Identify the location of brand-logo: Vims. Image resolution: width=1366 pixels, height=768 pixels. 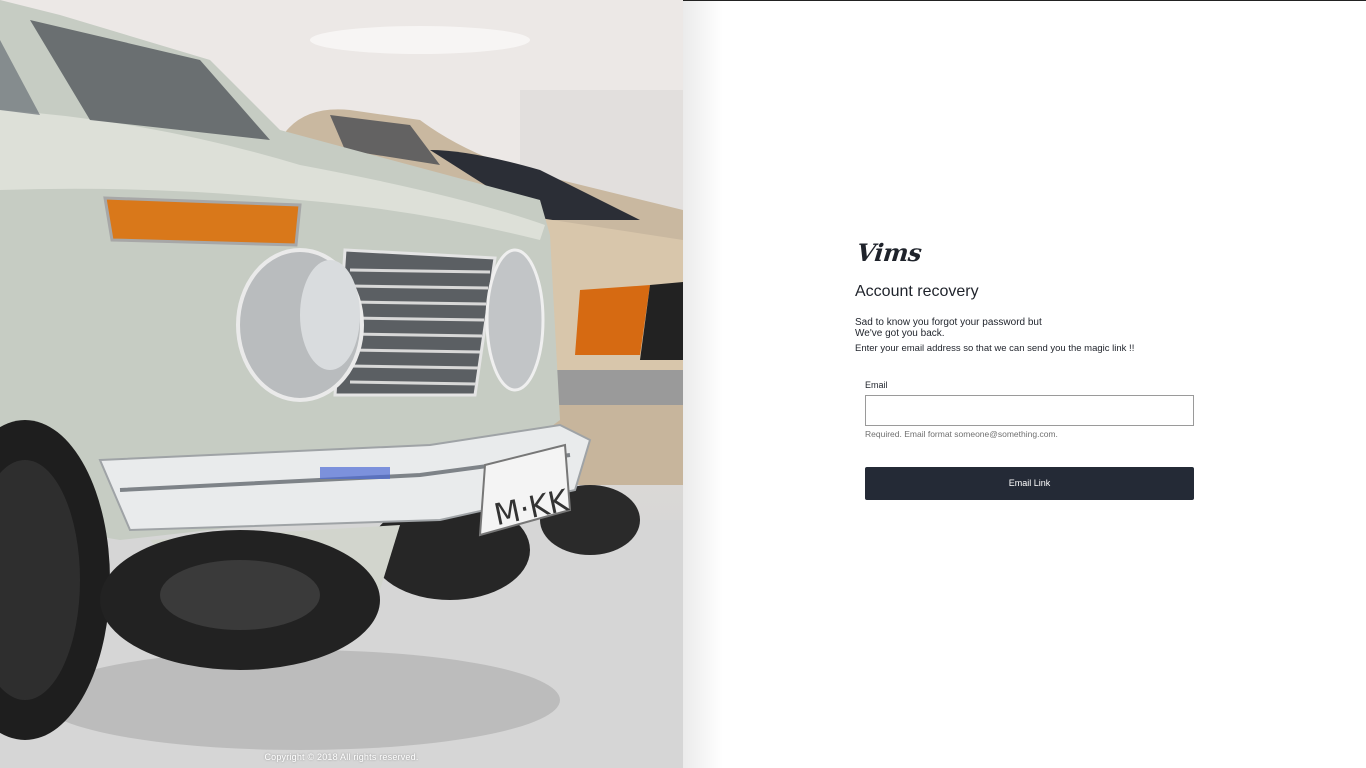
(889, 252).